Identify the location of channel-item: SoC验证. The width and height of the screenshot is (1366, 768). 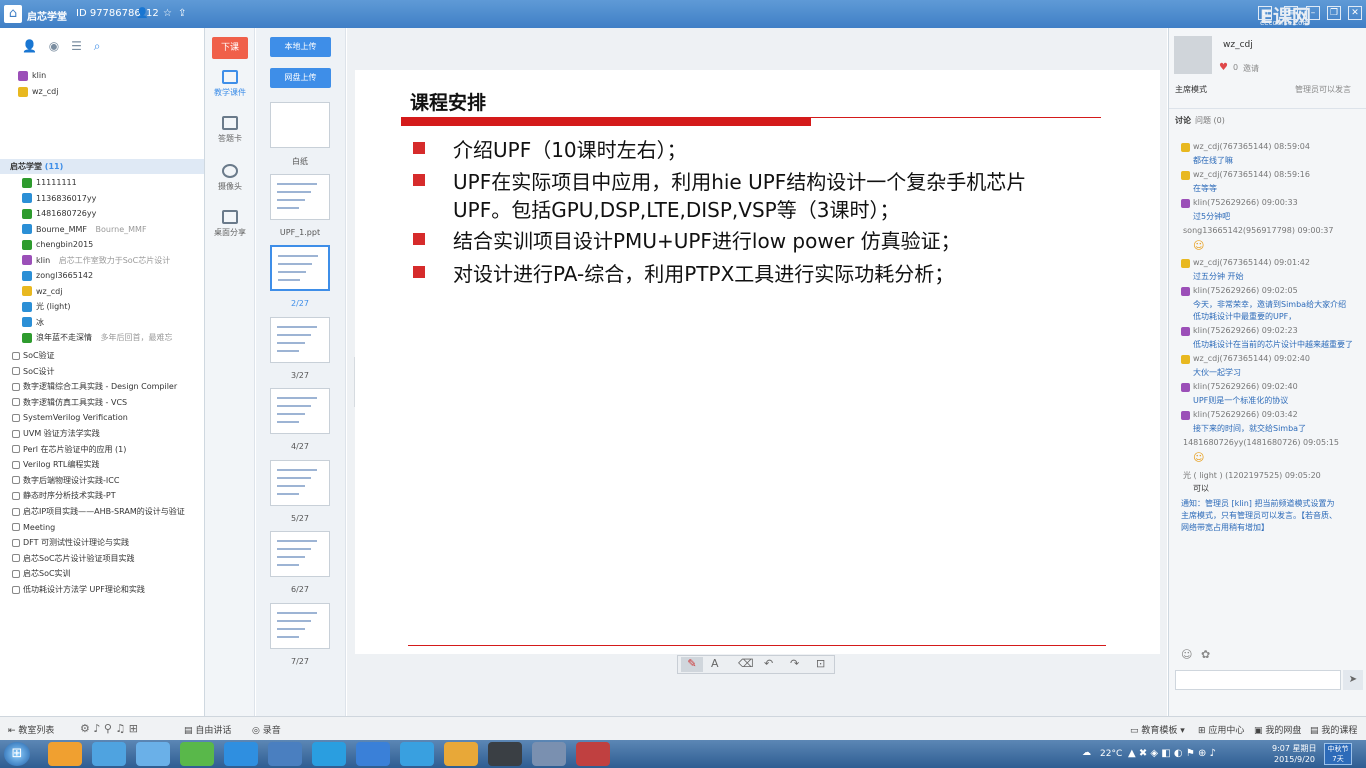
(102, 355).